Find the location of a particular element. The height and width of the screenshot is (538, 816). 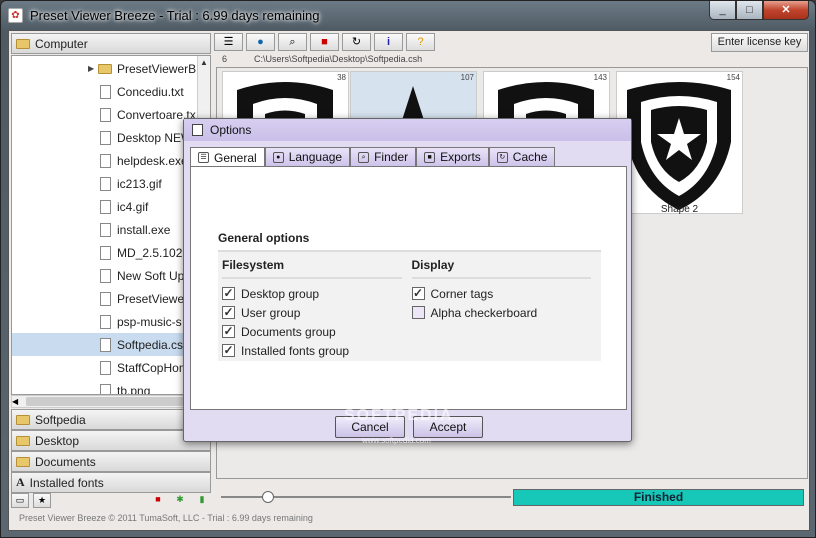

open-icon: ▭ is located at coordinates (20, 500).